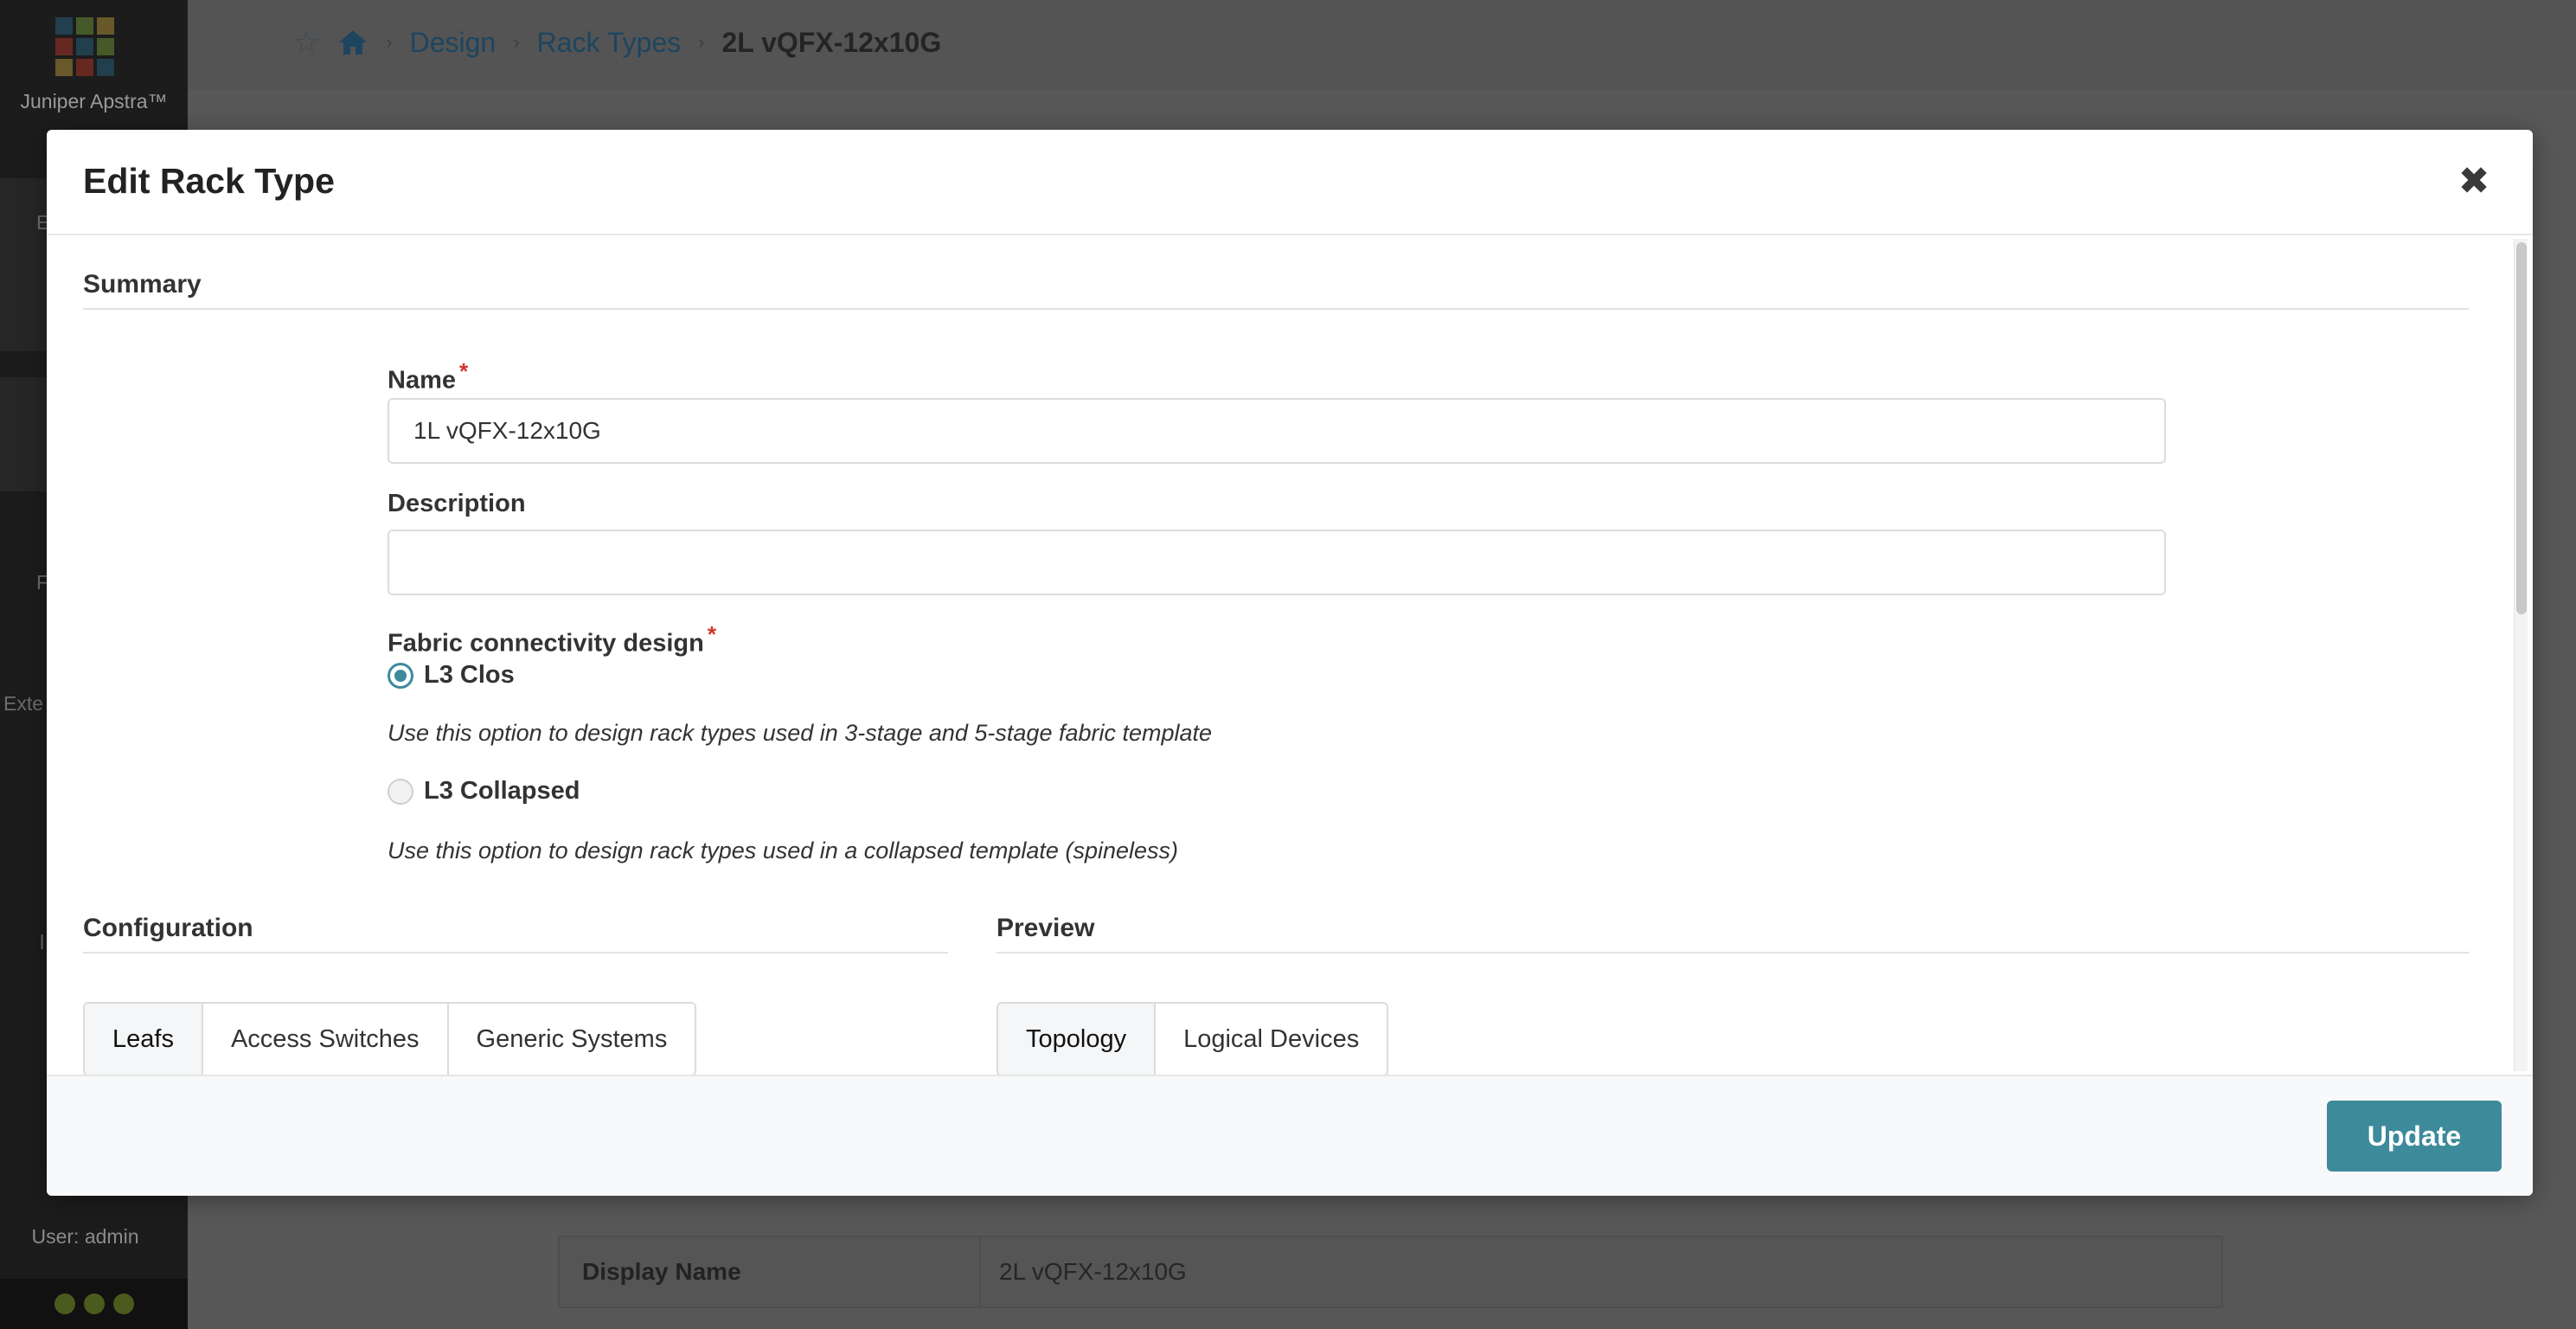  Describe the element at coordinates (84, 46) in the screenshot. I see `apstra-logo-icon` at that location.